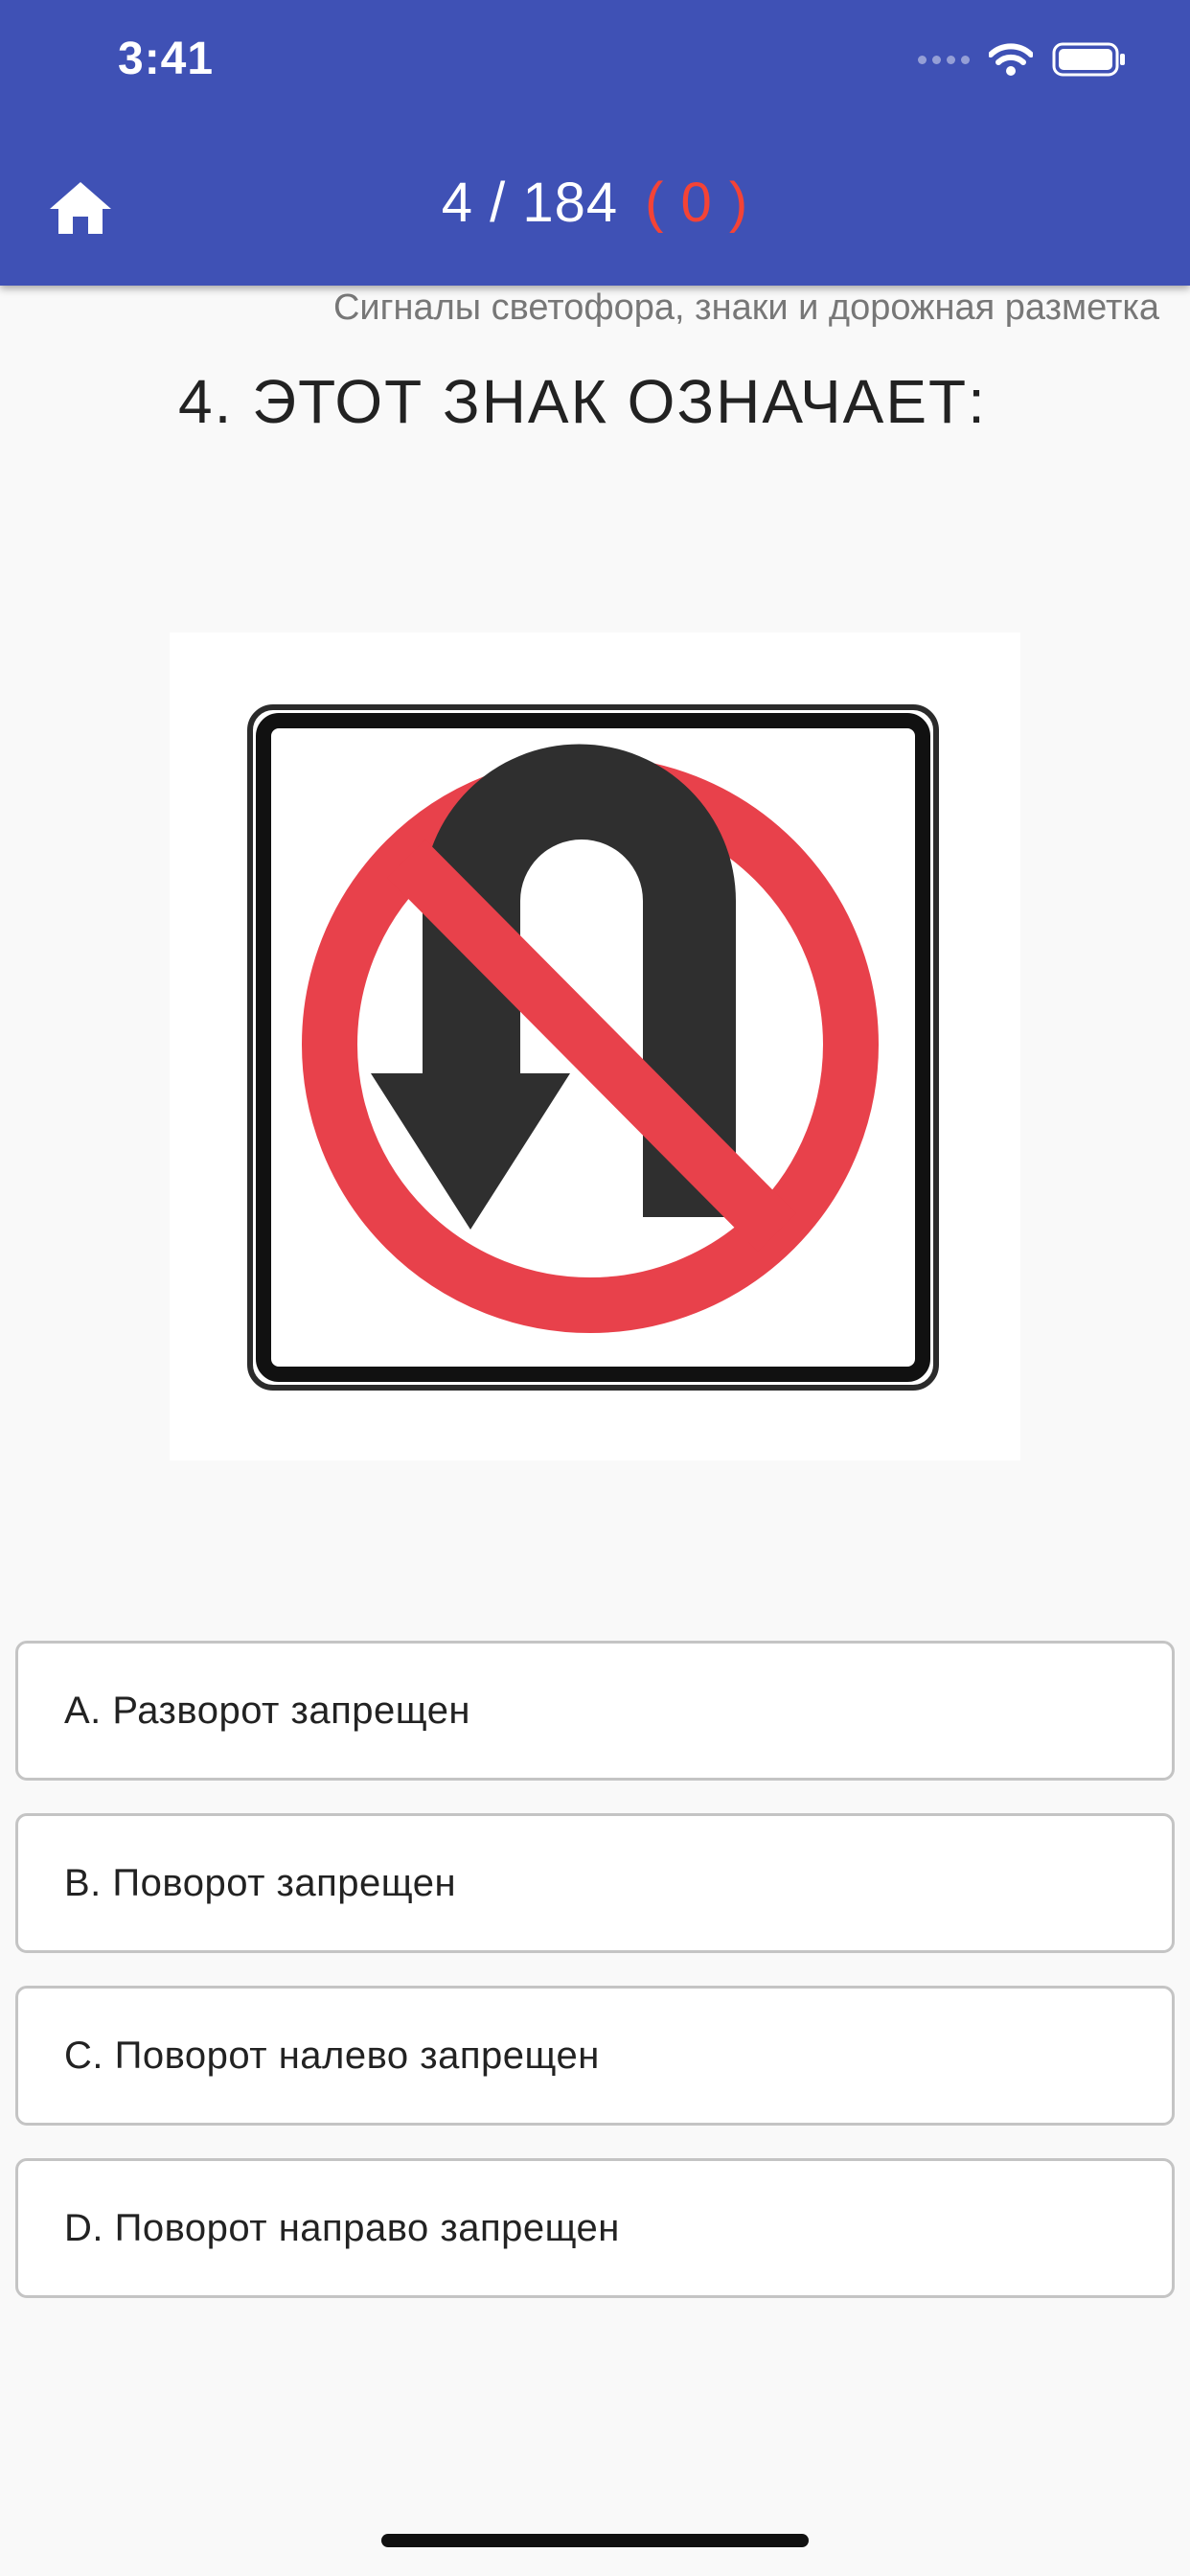  Describe the element at coordinates (1089, 59) in the screenshot. I see `battery-icon` at that location.